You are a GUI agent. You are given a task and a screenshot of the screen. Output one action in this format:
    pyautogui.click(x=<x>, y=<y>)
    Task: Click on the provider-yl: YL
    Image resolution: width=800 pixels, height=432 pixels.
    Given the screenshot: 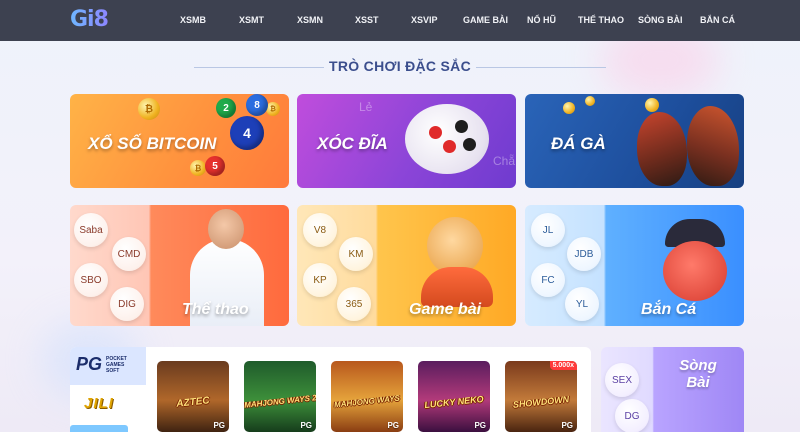 What is the action you would take?
    pyautogui.click(x=582, y=304)
    